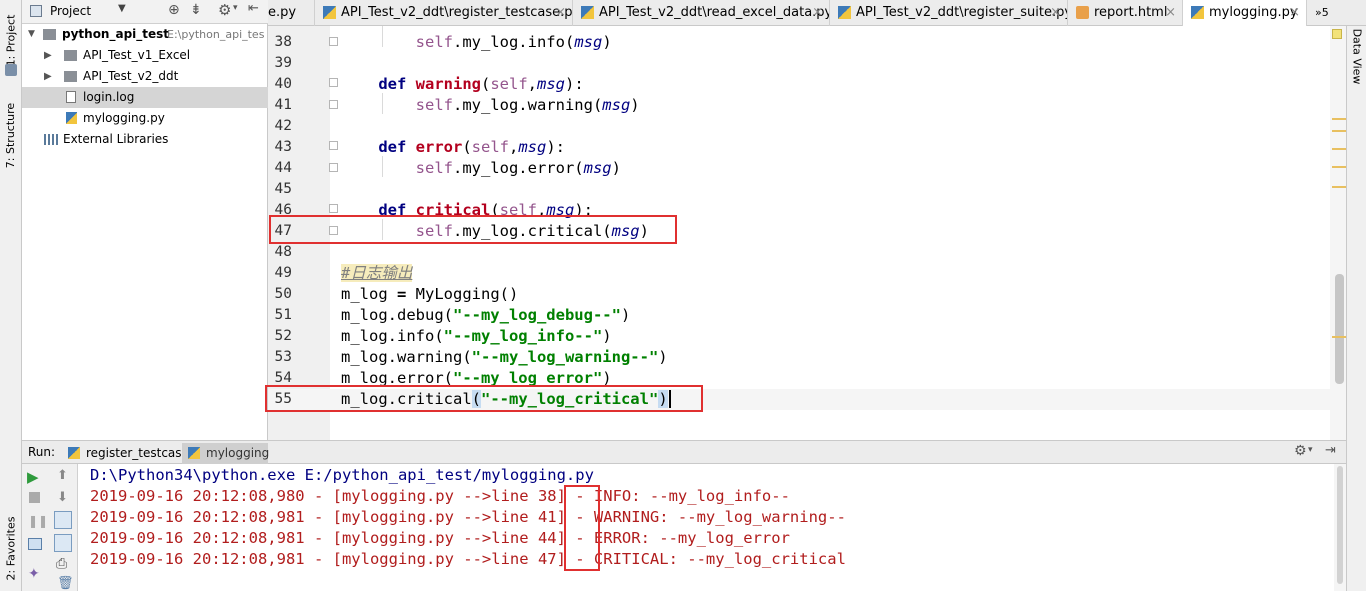 The image size is (1366, 591). What do you see at coordinates (63, 520) in the screenshot?
I see `soft-wrap-icon` at bounding box center [63, 520].